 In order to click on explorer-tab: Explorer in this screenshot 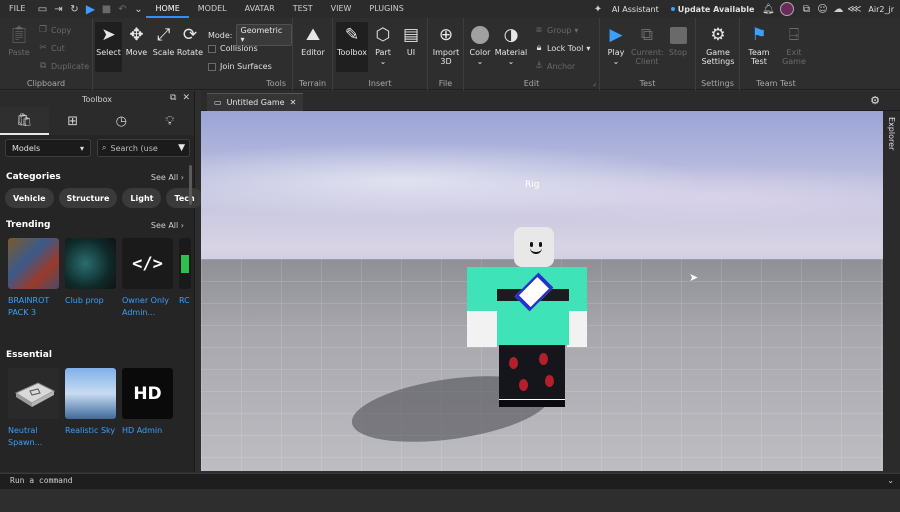, I will do `click(891, 133)`.